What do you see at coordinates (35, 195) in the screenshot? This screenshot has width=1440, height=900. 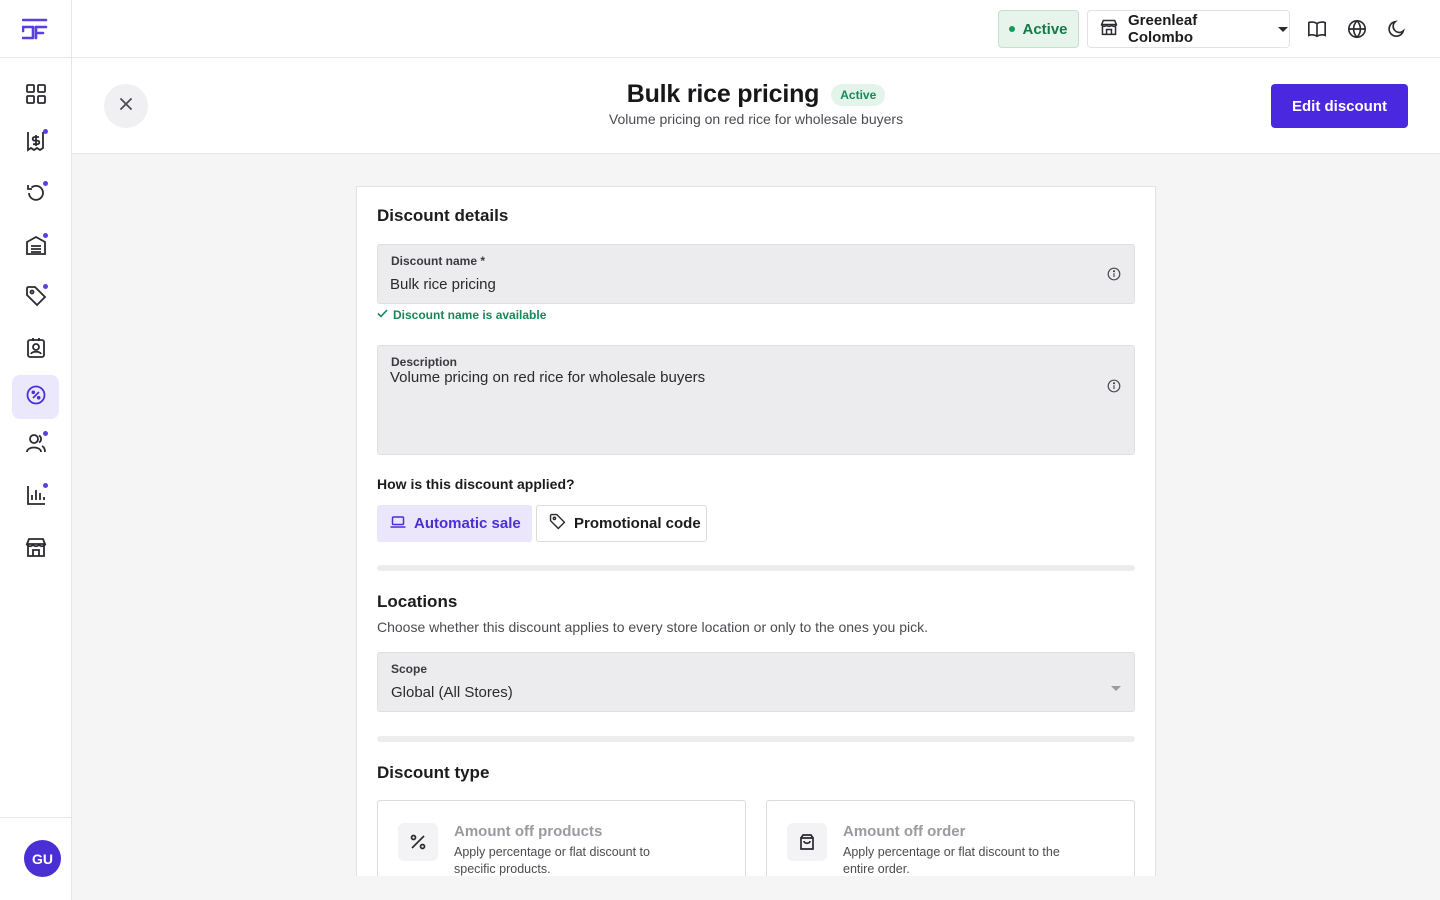 I see `sidebar-item-history` at bounding box center [35, 195].